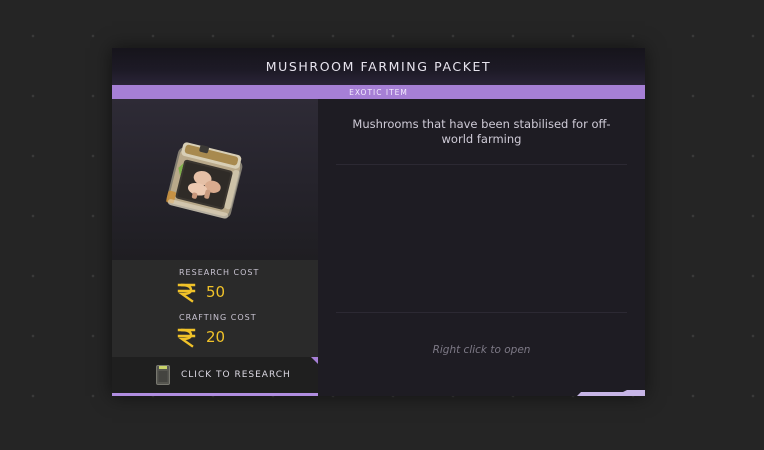 The image size is (764, 450). I want to click on research-cost-row: 50, so click(200, 292).